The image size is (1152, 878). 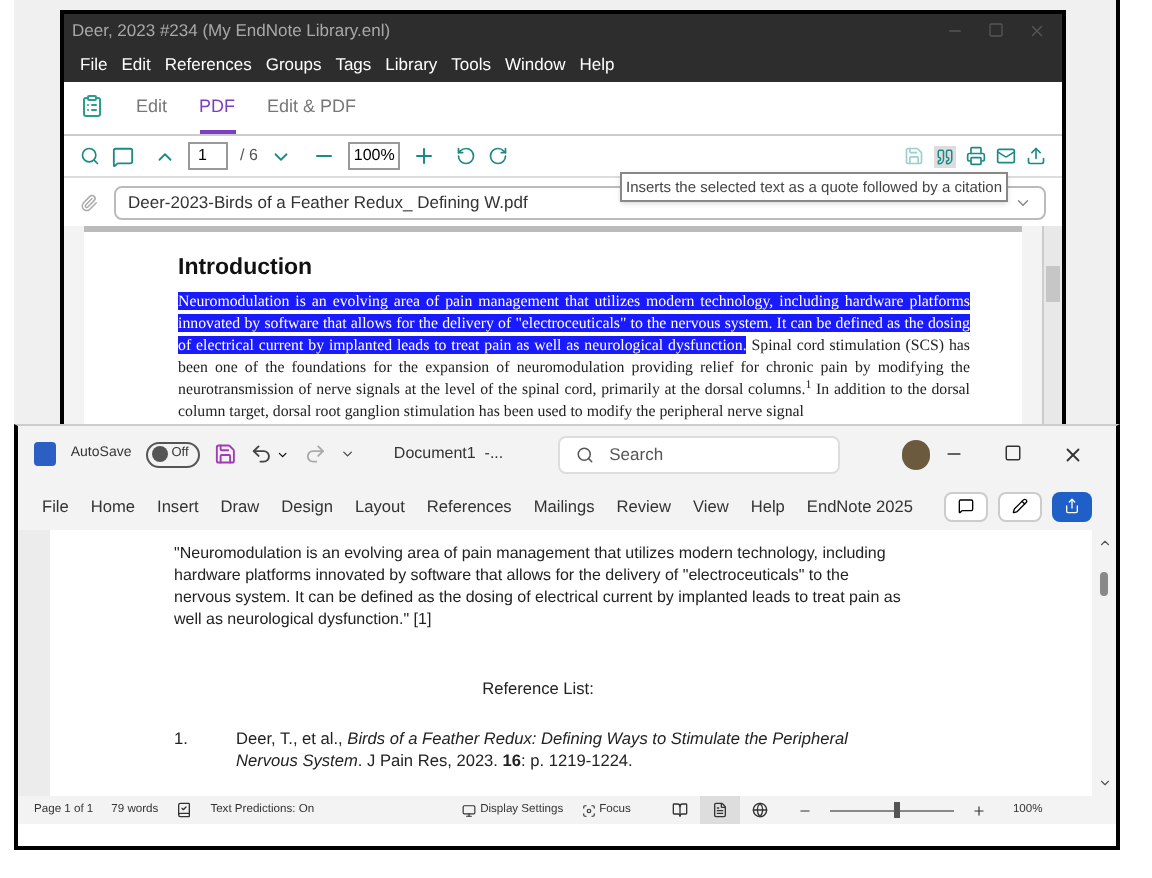 What do you see at coordinates (208, 156) in the screenshot?
I see `page-field: 1` at bounding box center [208, 156].